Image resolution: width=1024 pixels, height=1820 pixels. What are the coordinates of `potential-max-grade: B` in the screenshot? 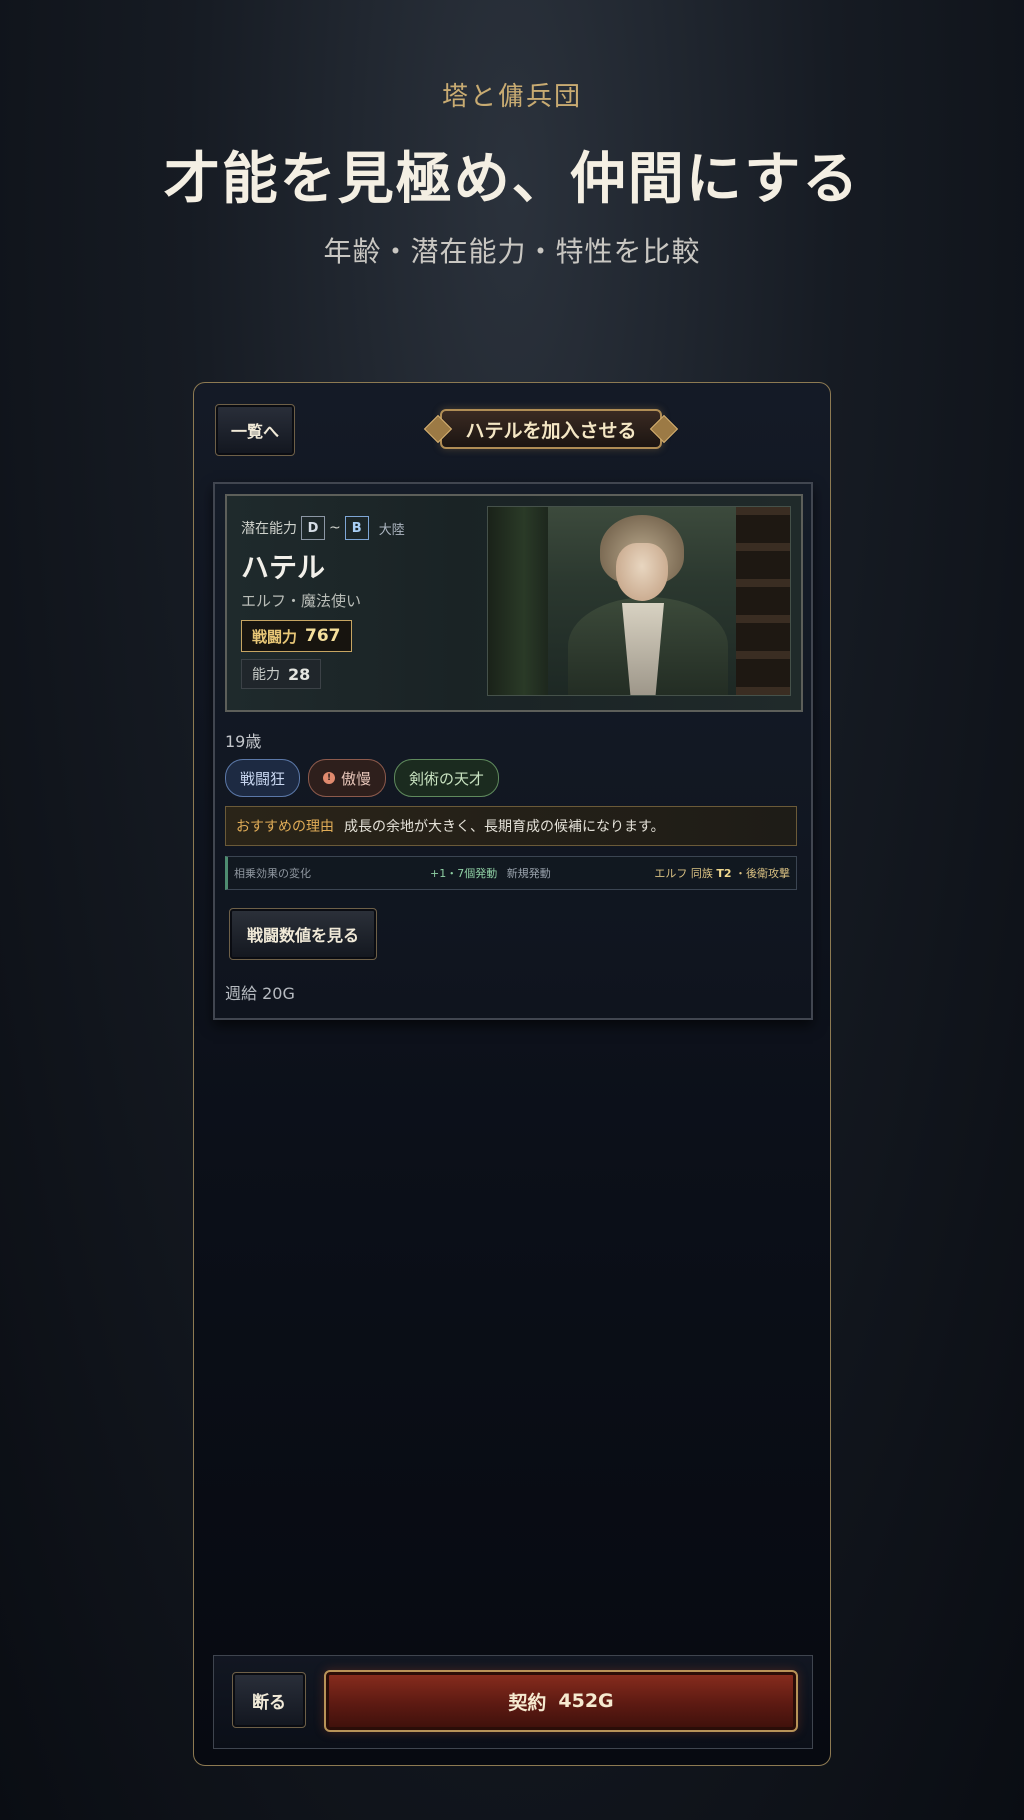 It's located at (356, 528).